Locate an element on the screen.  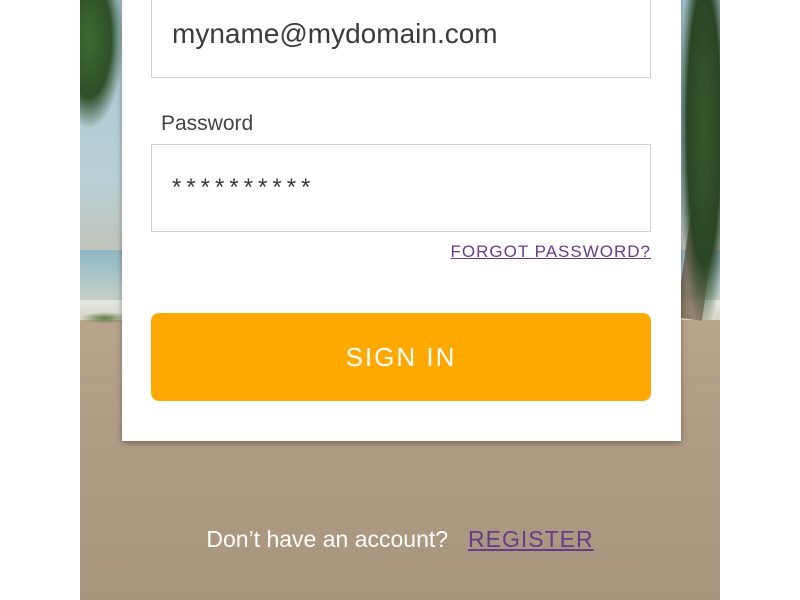
email-field-value: myname@mydomain.com is located at coordinates (335, 33).